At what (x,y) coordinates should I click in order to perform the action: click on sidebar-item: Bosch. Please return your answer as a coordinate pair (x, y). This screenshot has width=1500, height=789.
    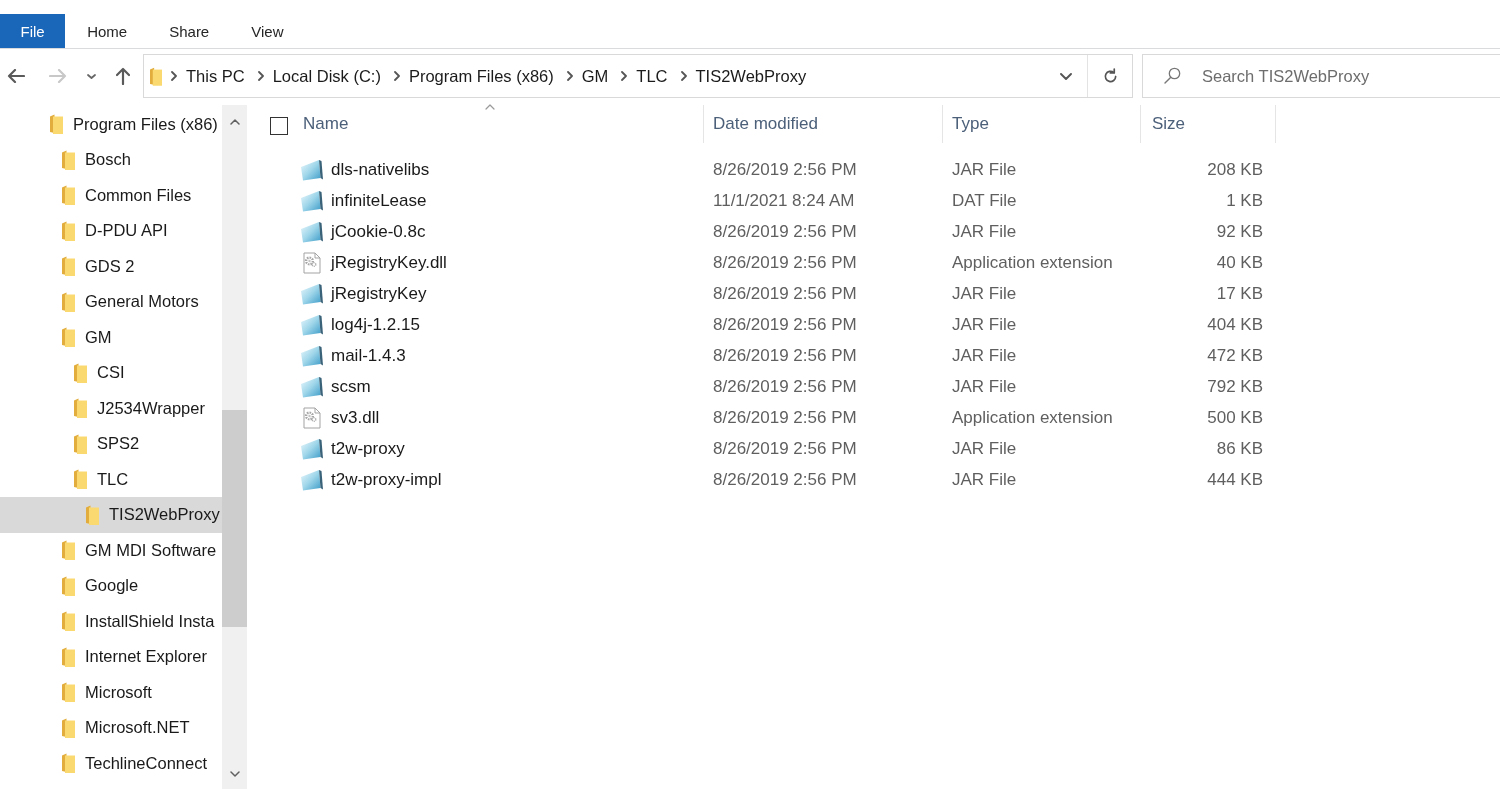
    Looking at the image, I should click on (111, 160).